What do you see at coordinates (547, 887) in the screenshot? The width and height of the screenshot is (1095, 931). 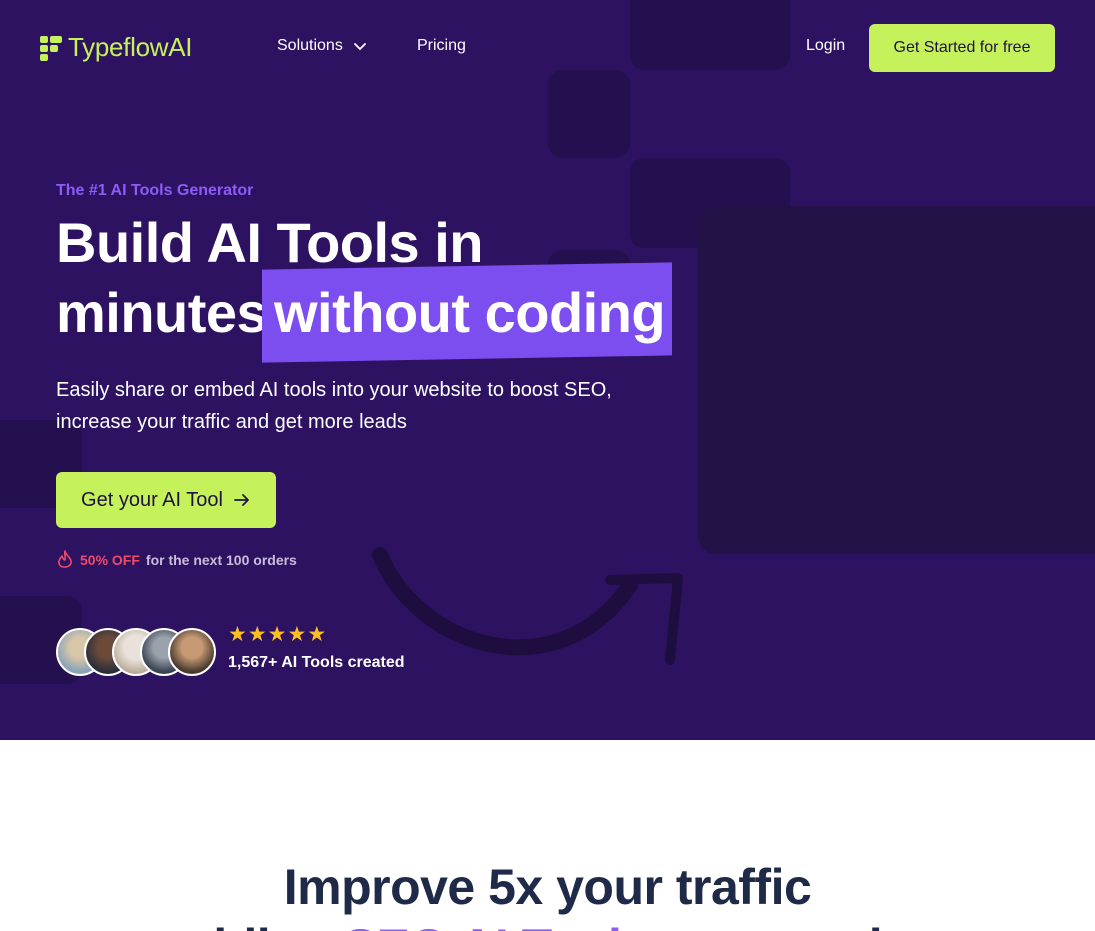 I see `section-title-line1: Improve 5x your traffic` at bounding box center [547, 887].